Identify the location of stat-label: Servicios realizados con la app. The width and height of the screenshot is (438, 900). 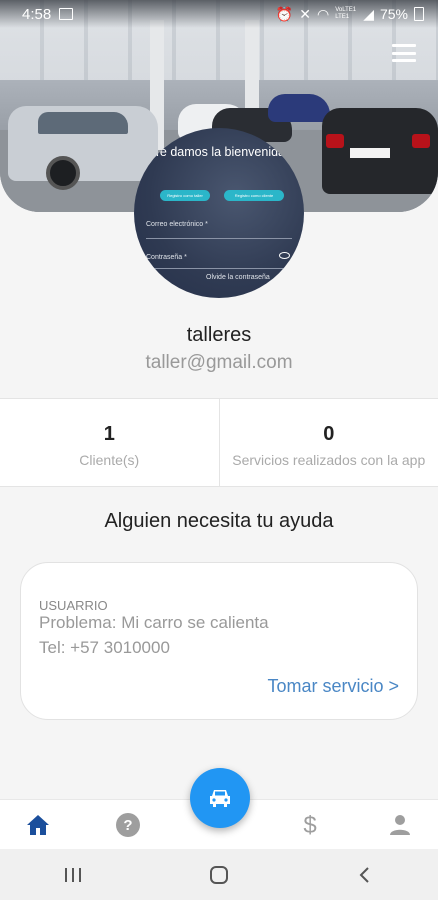
(329, 460).